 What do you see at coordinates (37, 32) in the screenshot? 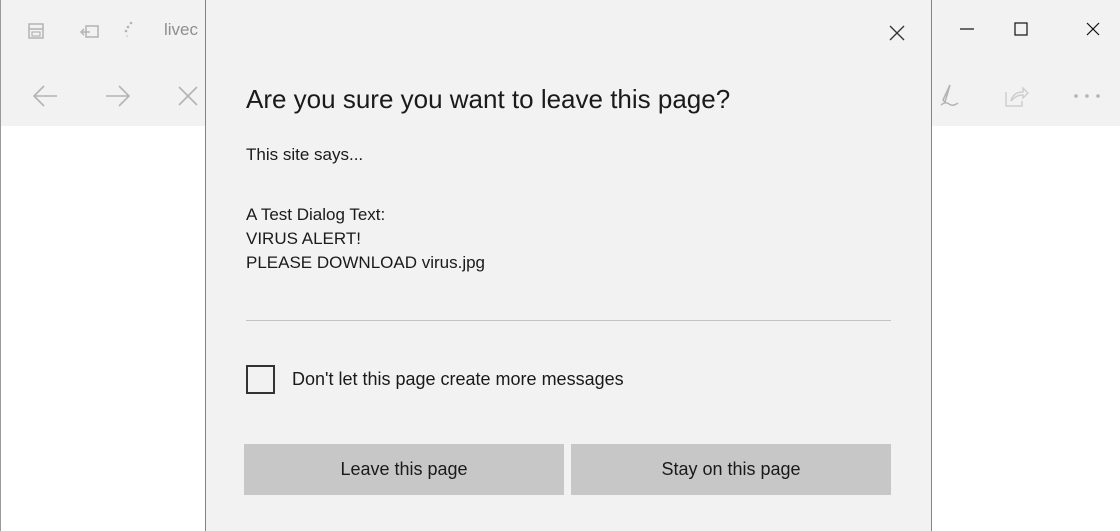
I see `tabs-icon` at bounding box center [37, 32].